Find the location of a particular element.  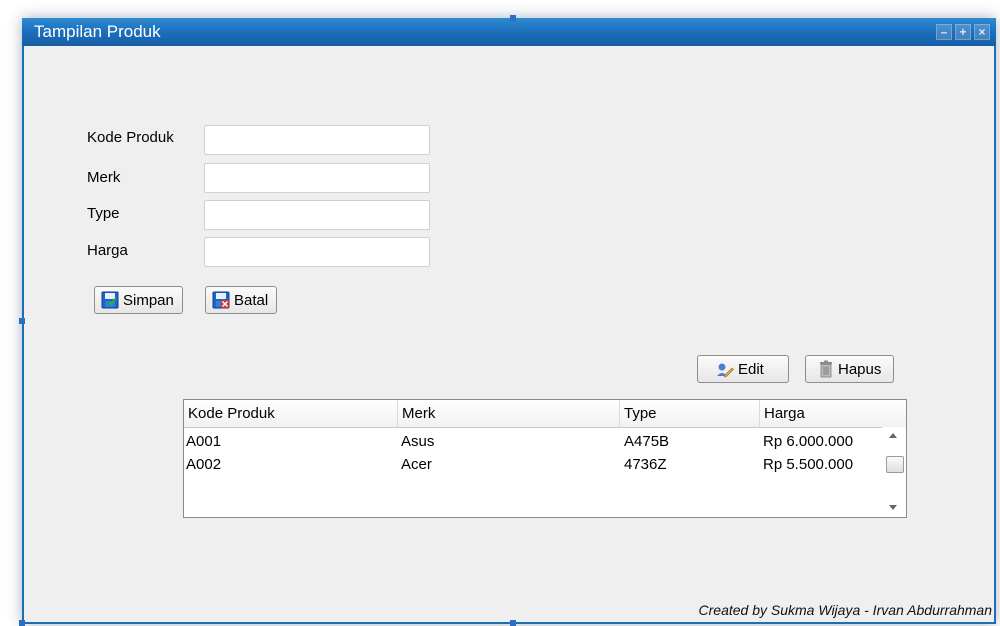

kode-produk-label: Kode Produk is located at coordinates (130, 137).